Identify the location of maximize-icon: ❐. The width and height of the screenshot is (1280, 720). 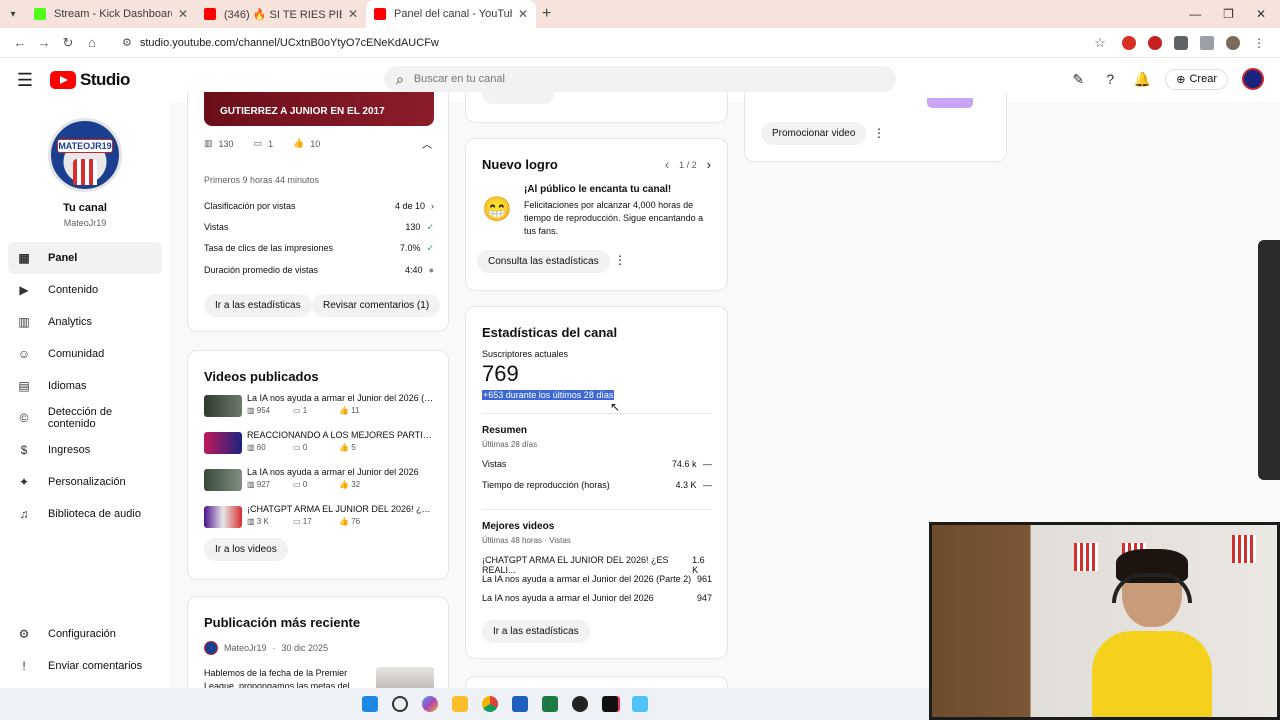
(1228, 14).